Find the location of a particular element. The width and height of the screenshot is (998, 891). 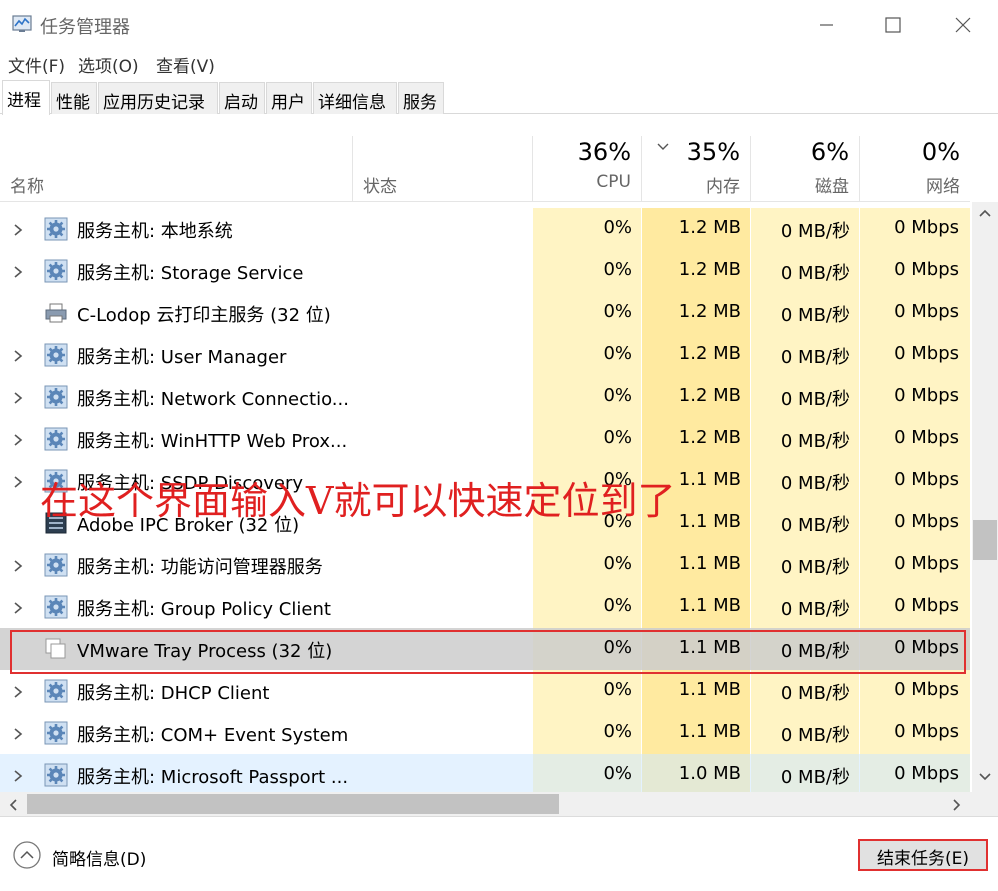

tab-details: 详细信息 is located at coordinates (355, 98).